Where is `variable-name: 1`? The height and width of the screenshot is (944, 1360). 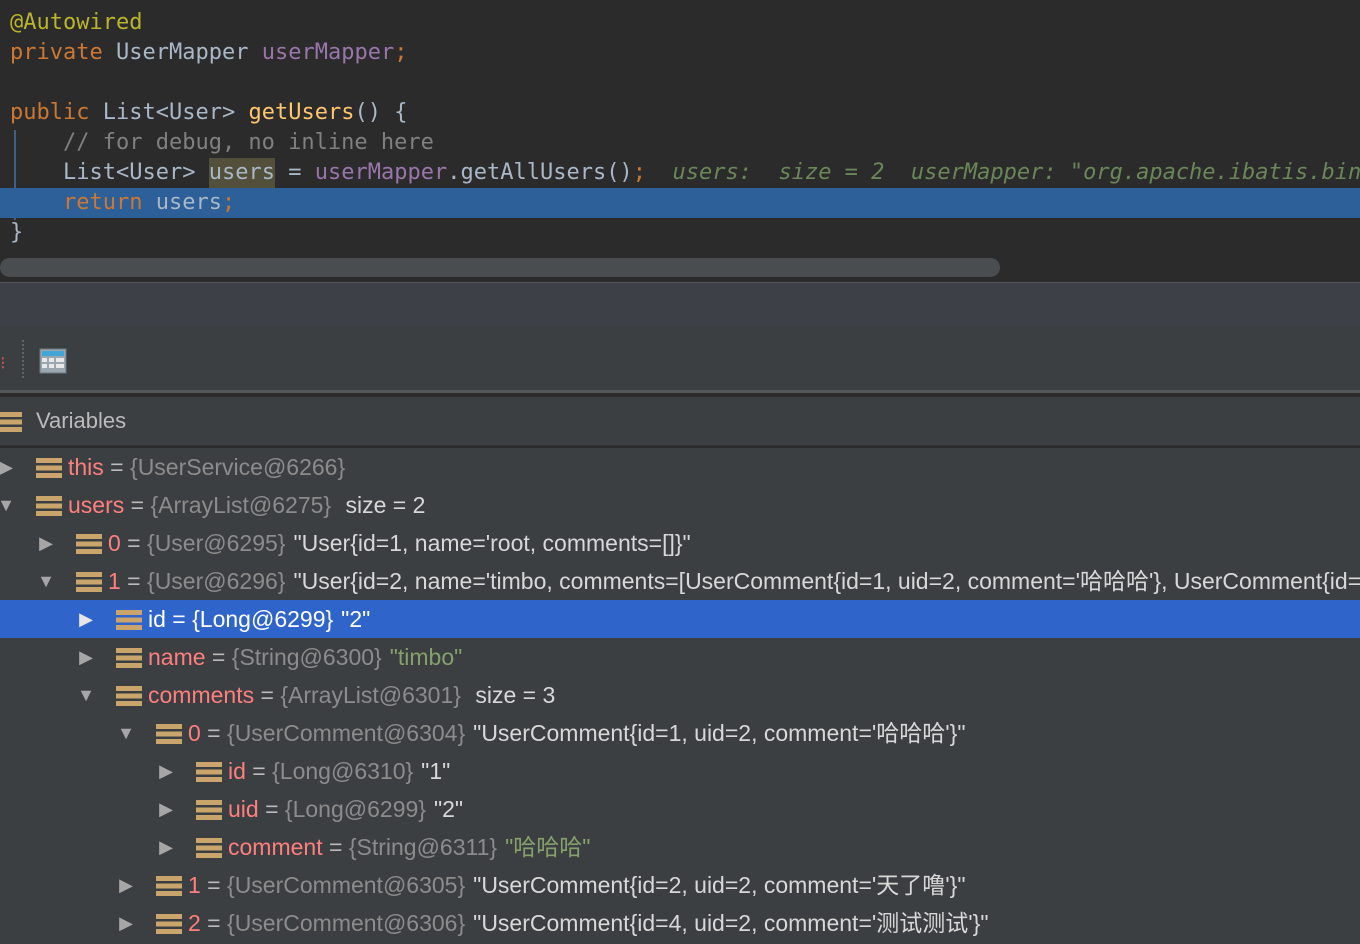
variable-name: 1 is located at coordinates (114, 581).